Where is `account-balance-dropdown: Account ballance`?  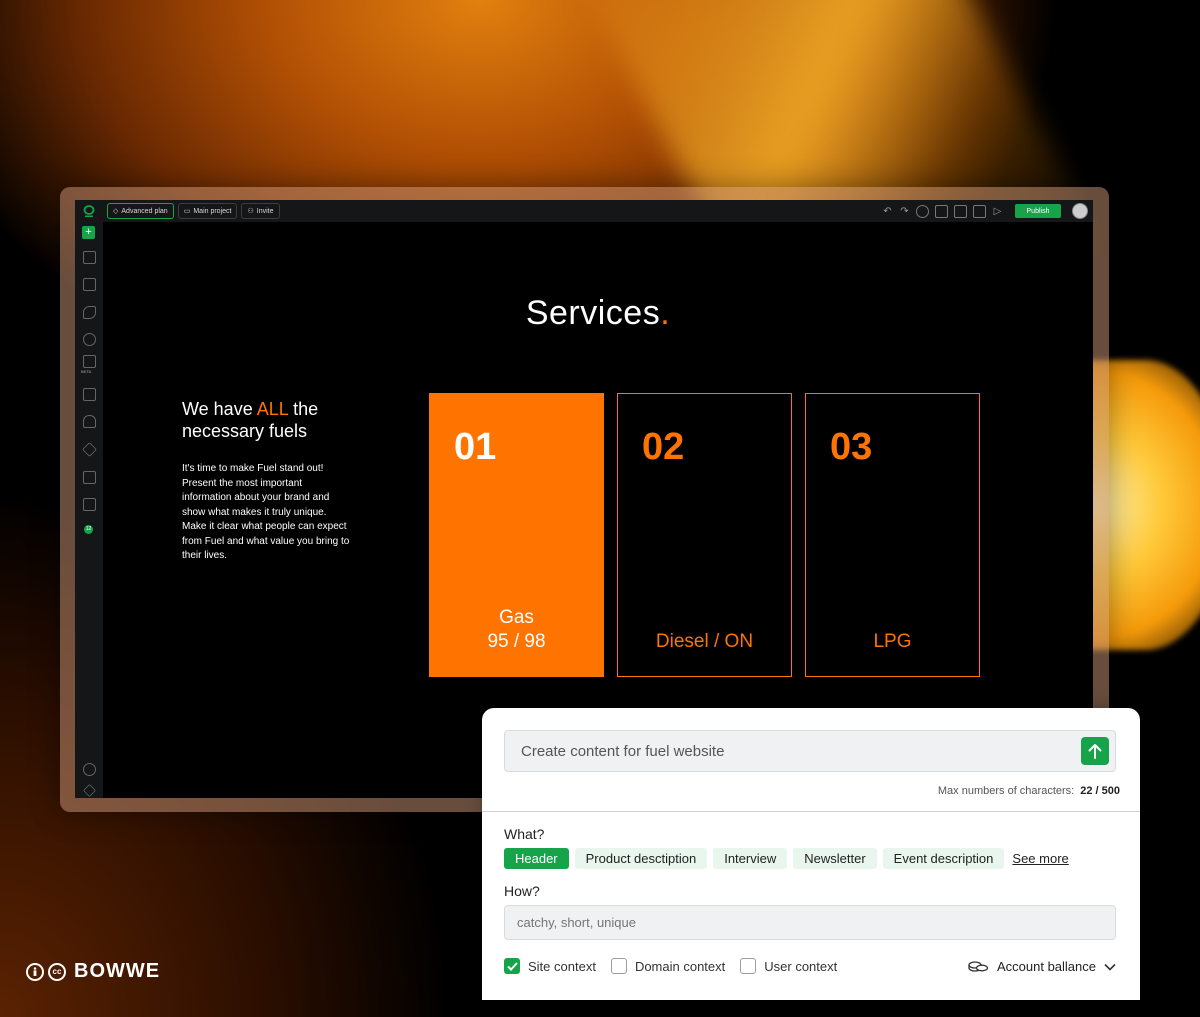
account-balance-dropdown: Account ballance is located at coordinates (1041, 966).